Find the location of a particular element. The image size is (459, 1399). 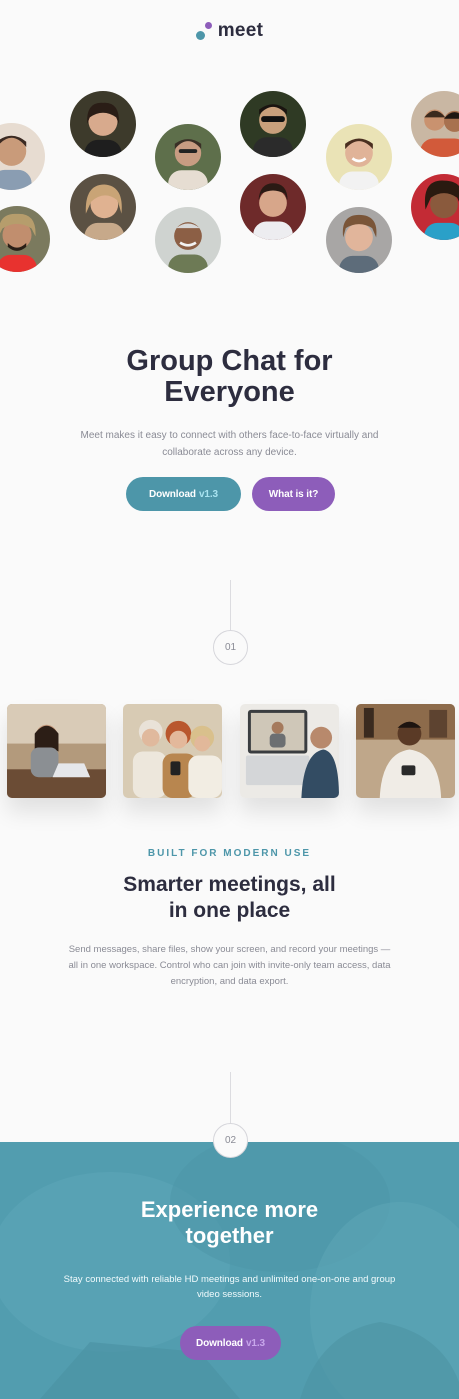

step-marker-02: 02 is located at coordinates (230, 1140).